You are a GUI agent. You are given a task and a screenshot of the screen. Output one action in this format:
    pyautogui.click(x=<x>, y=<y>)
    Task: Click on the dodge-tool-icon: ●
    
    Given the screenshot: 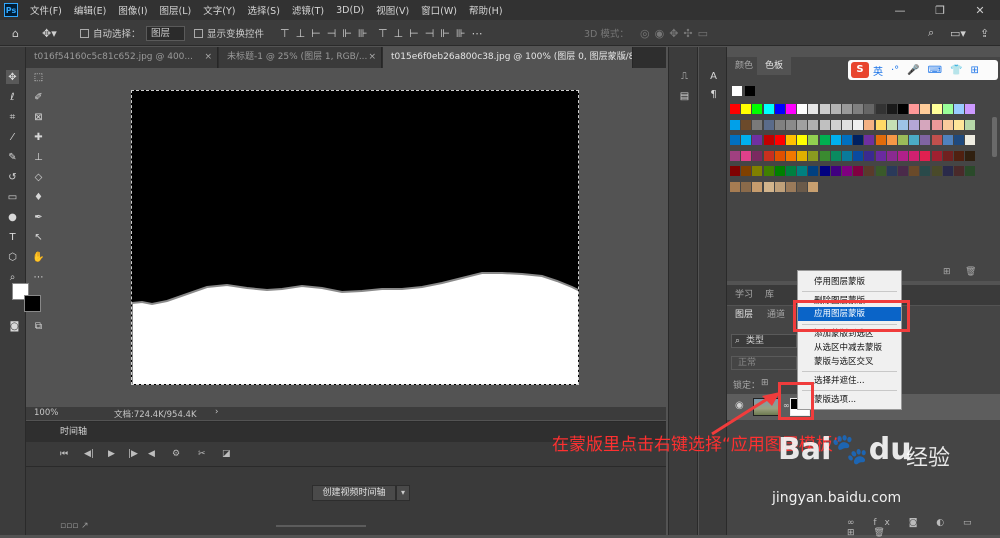 What is the action you would take?
    pyautogui.click(x=12, y=217)
    